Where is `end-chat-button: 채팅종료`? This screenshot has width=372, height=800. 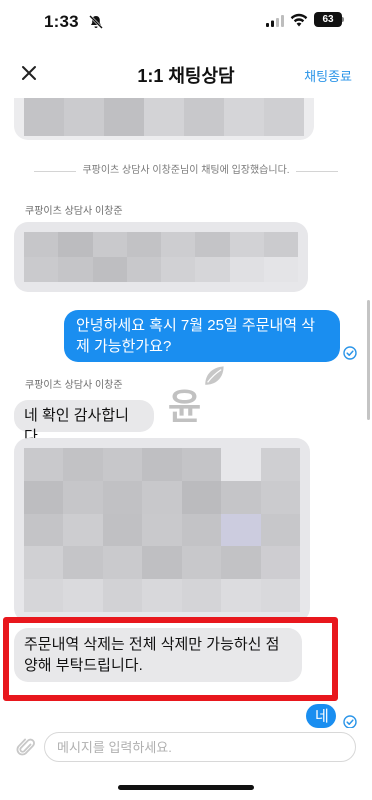
end-chat-button: 채팅종료 is located at coordinates (328, 75).